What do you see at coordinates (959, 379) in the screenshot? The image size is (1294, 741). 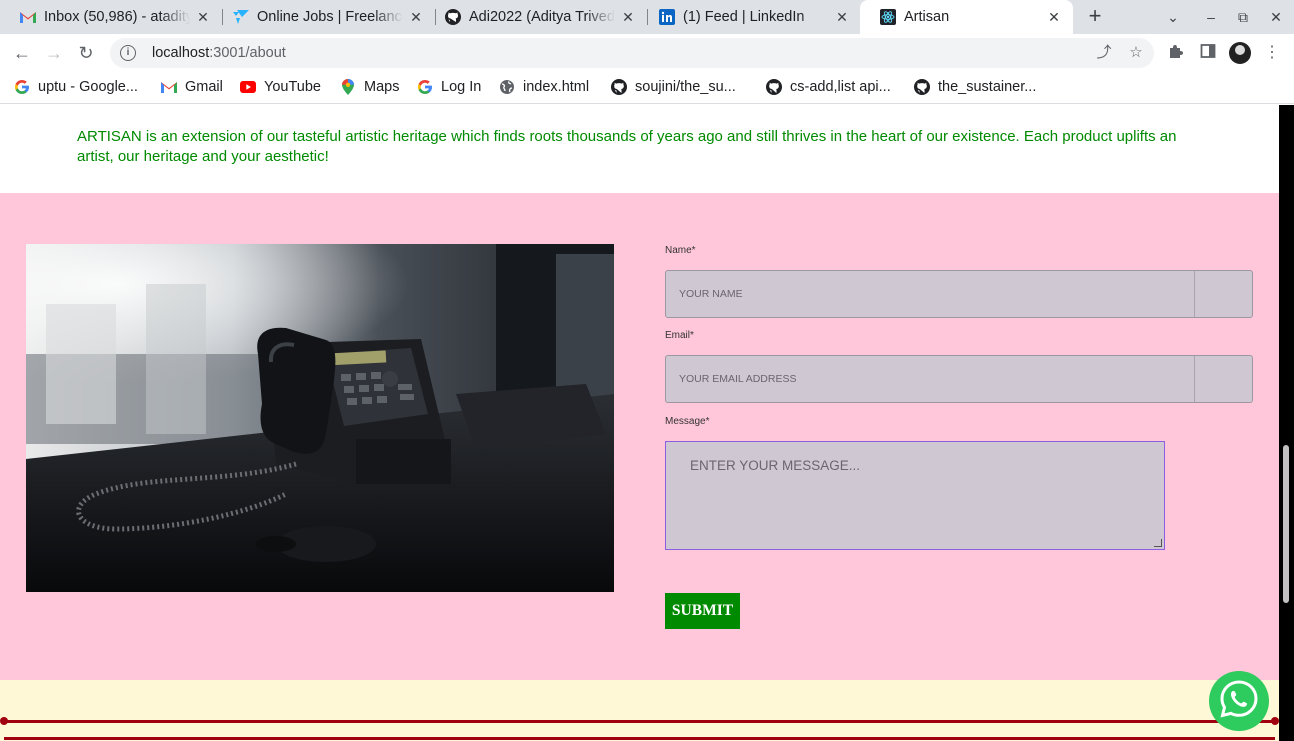 I see `email-input: YOUR EMAIL ADDRESS` at bounding box center [959, 379].